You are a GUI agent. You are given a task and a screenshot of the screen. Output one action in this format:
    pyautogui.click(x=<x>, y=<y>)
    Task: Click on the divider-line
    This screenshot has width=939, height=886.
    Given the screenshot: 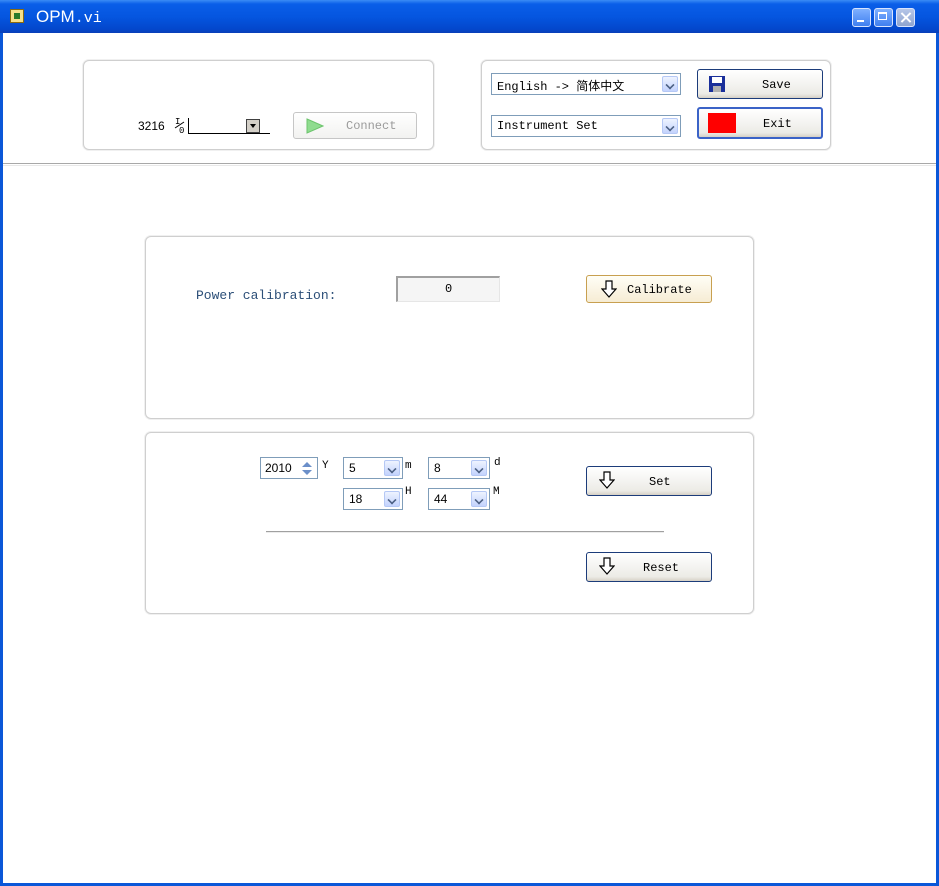 What is the action you would take?
    pyautogui.click(x=465, y=532)
    